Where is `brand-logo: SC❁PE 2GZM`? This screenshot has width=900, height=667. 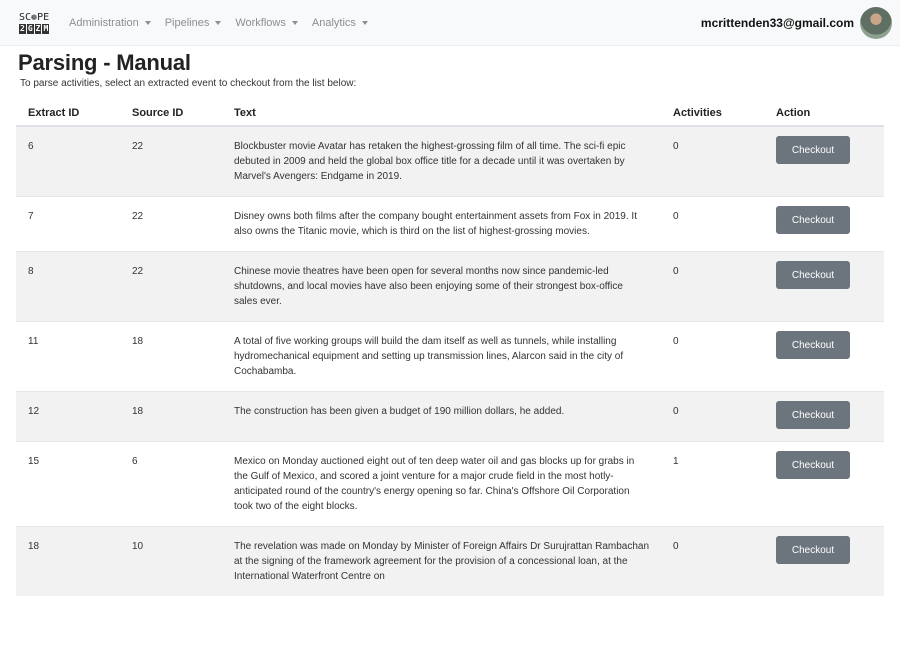 brand-logo: SC❁PE 2GZM is located at coordinates (37, 23).